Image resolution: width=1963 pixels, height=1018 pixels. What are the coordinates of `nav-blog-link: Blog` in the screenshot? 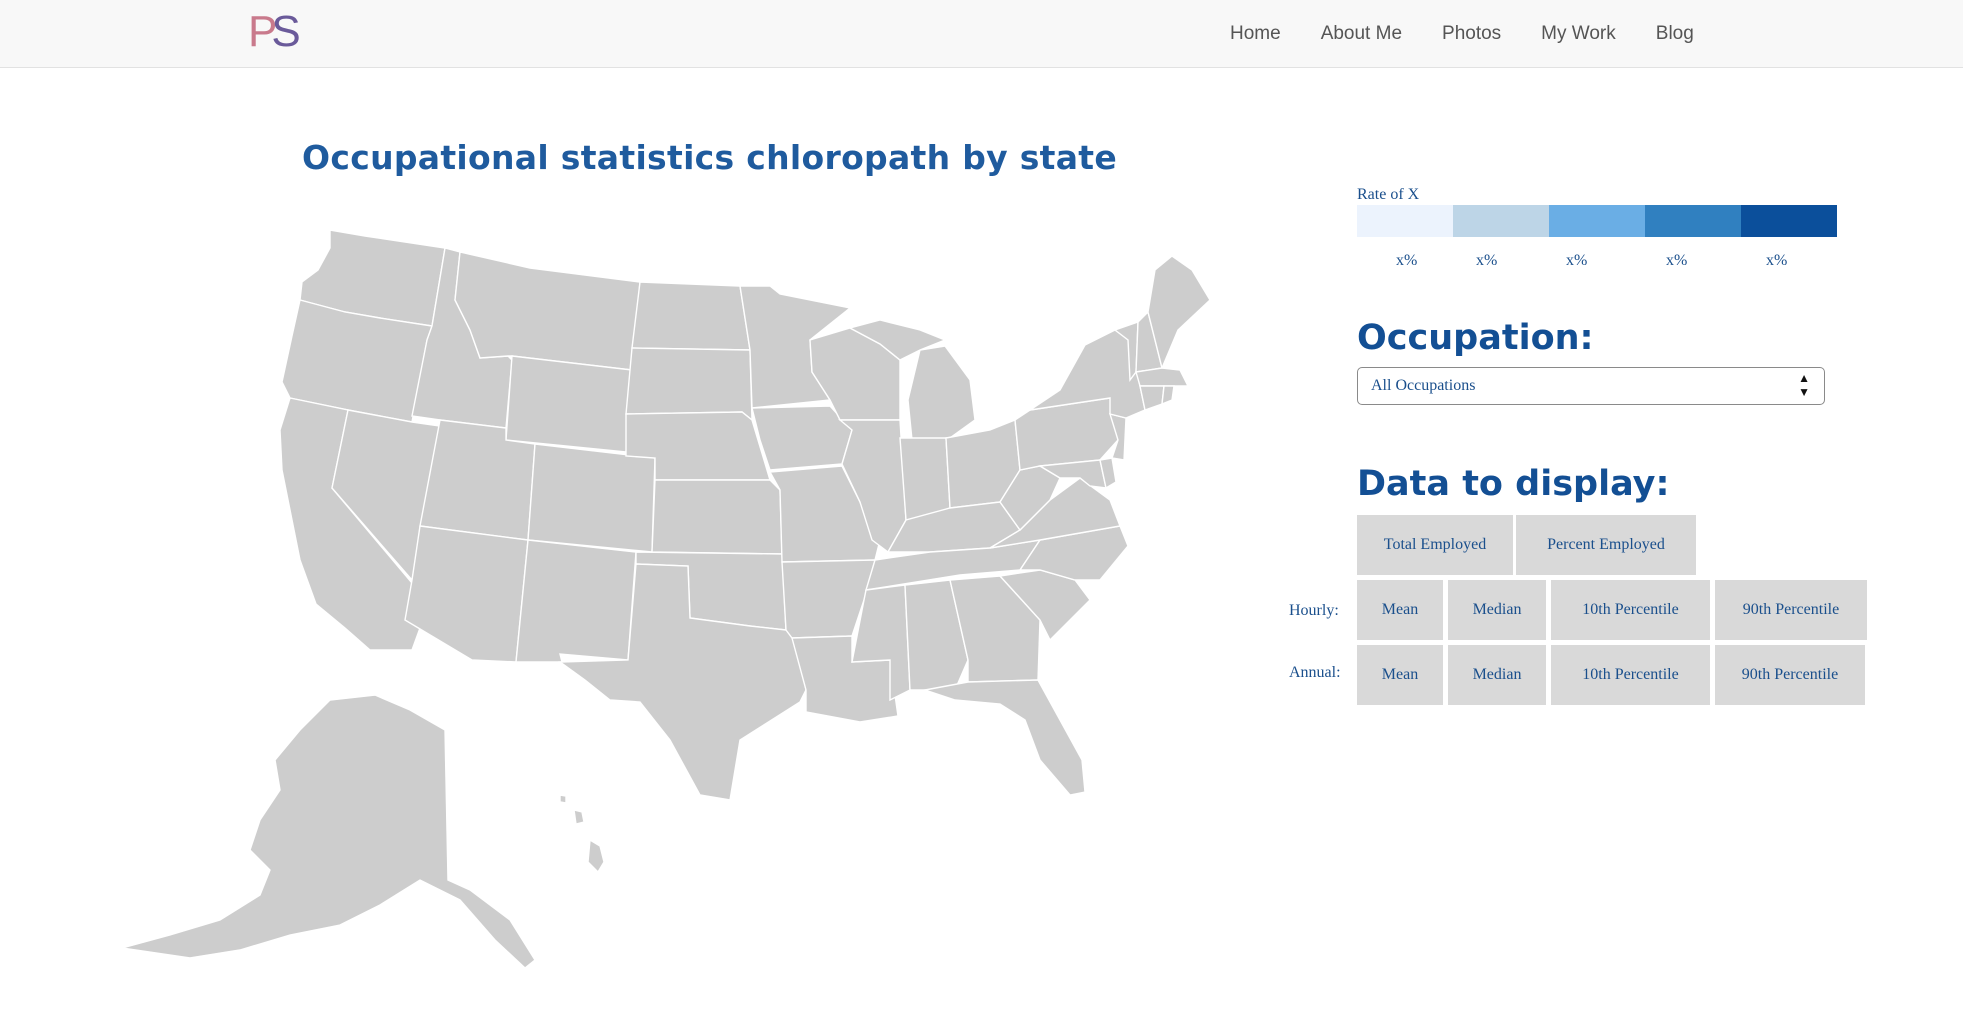 It's located at (1675, 33).